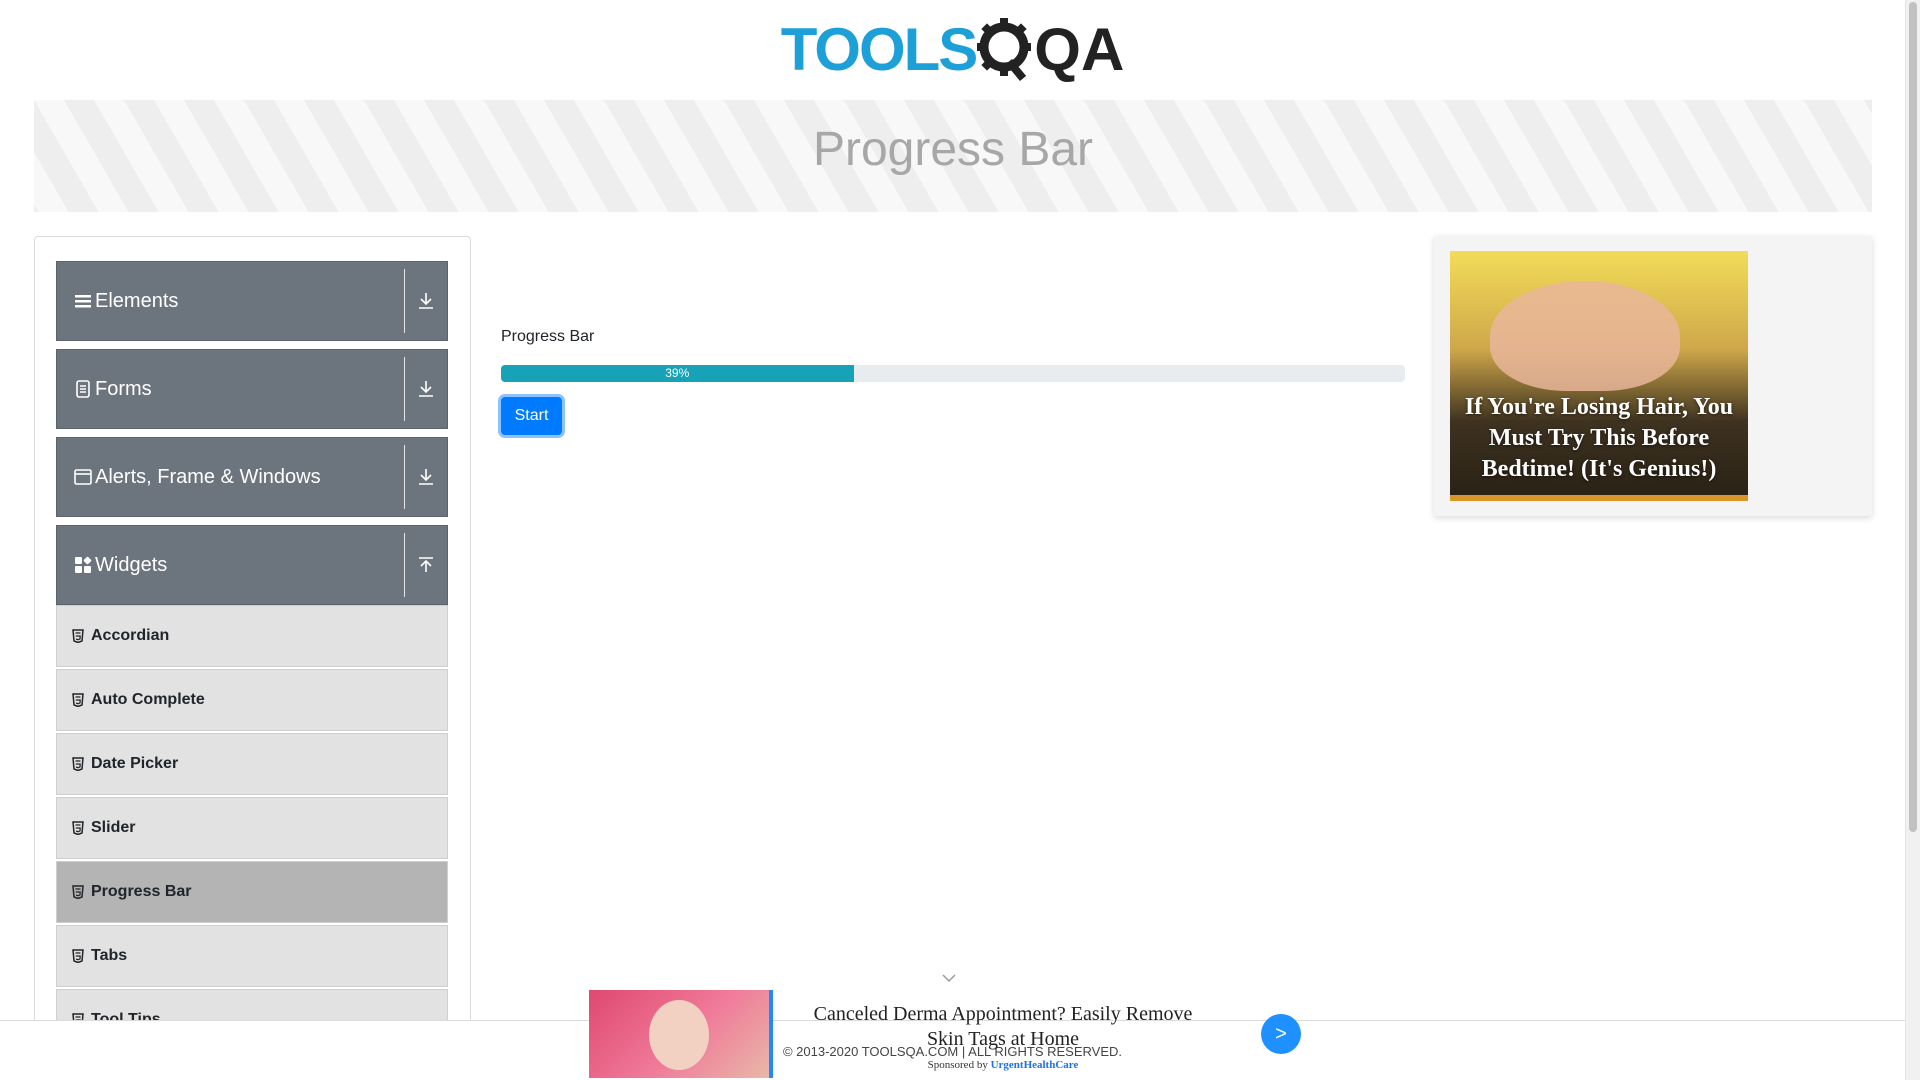 This screenshot has width=1920, height=1080. What do you see at coordinates (83, 564) in the screenshot?
I see `widgets-icon` at bounding box center [83, 564].